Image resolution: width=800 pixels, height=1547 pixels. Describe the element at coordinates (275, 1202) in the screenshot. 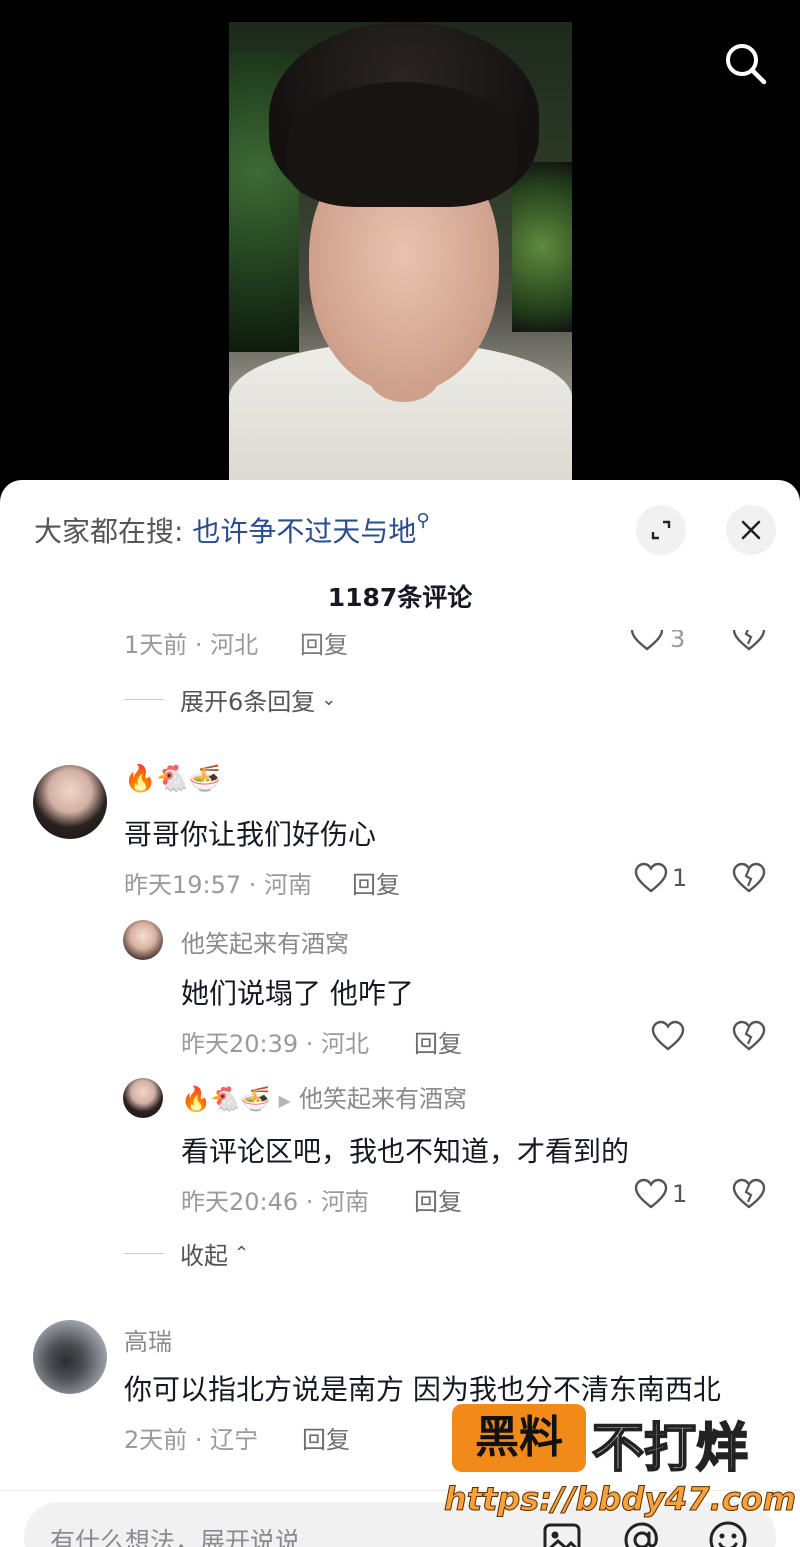

I see `comment-meta: 昨天20:46 · 河南` at that location.